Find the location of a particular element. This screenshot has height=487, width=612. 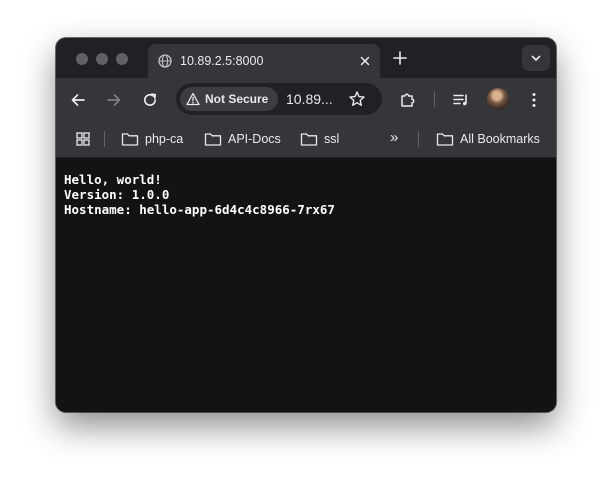

forward-icon is located at coordinates (114, 100).